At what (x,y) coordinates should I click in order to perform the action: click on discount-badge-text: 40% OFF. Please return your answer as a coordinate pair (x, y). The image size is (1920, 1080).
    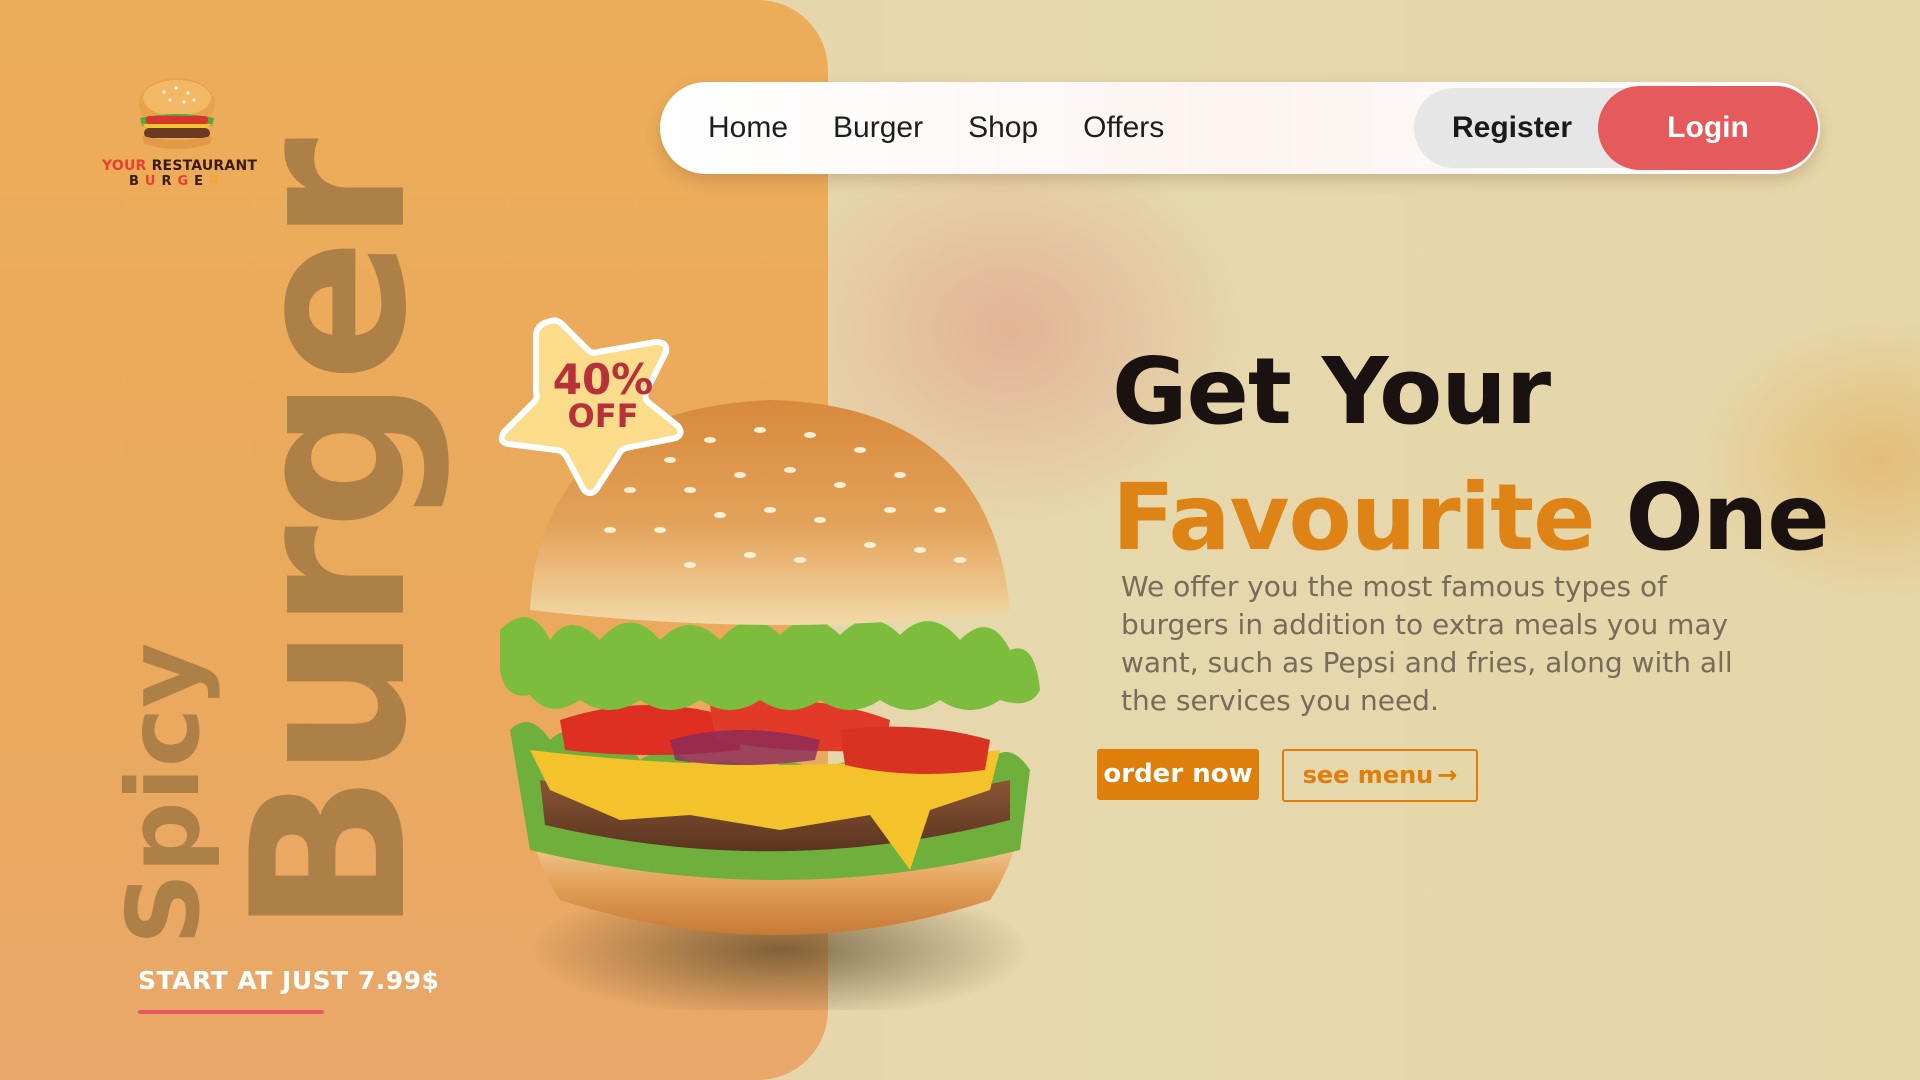
    Looking at the image, I should click on (603, 395).